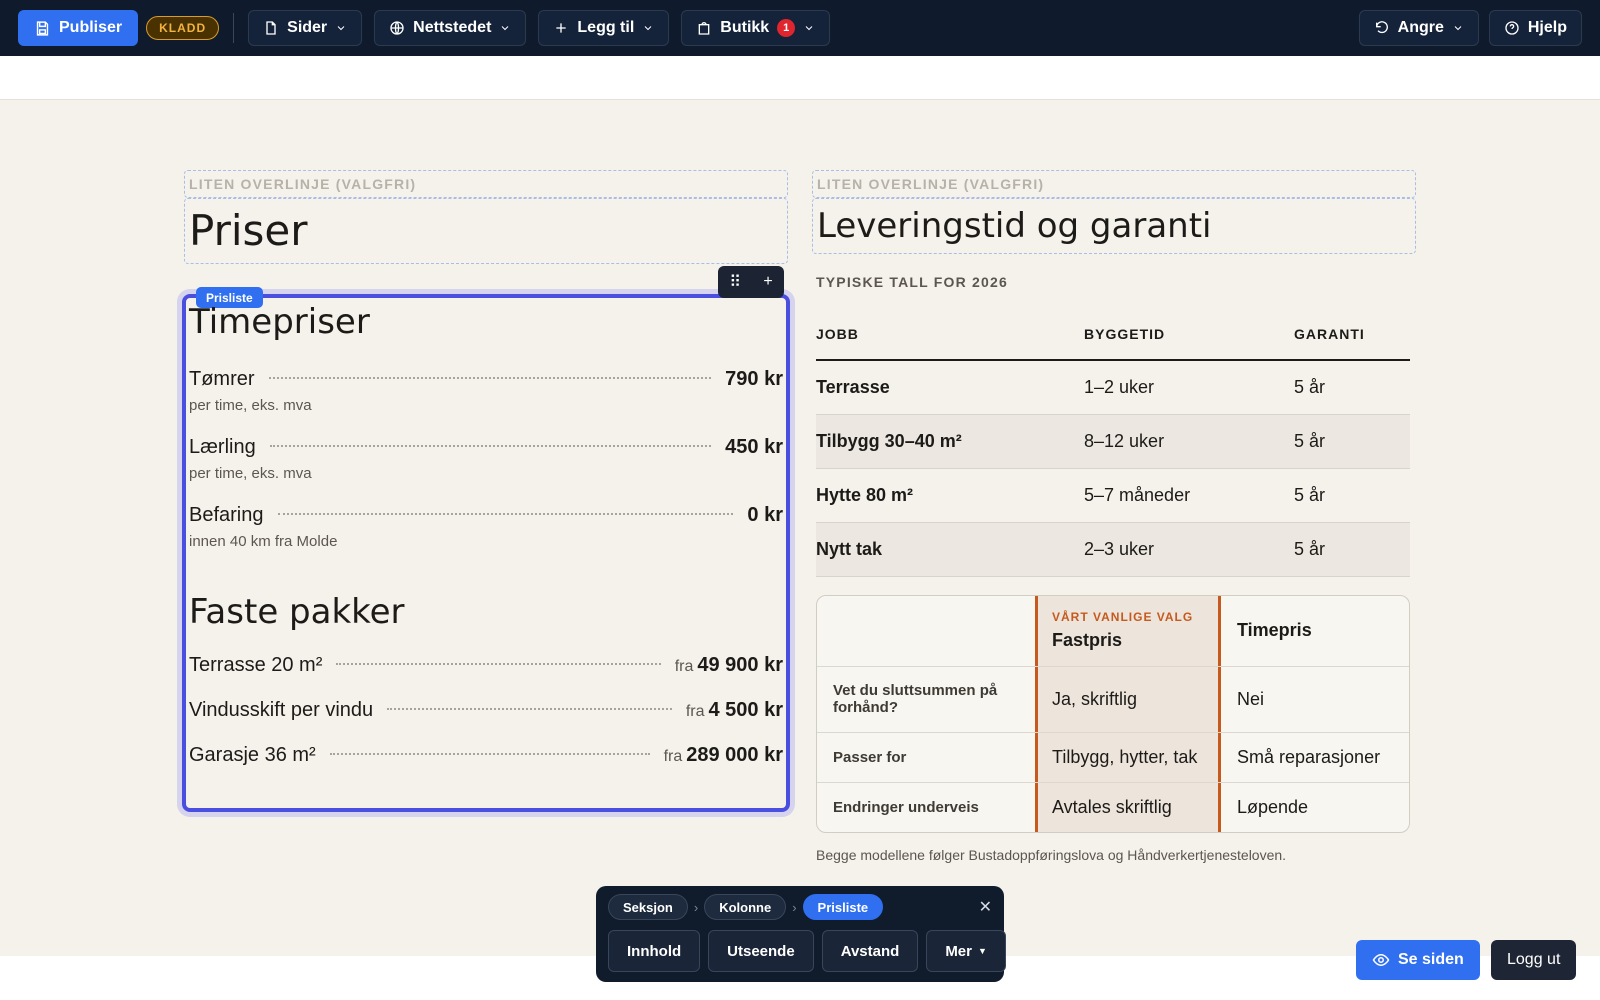 The width and height of the screenshot is (1600, 1000). I want to click on price-item: Lærling 450 kr per time, eks. mva, so click(486, 459).